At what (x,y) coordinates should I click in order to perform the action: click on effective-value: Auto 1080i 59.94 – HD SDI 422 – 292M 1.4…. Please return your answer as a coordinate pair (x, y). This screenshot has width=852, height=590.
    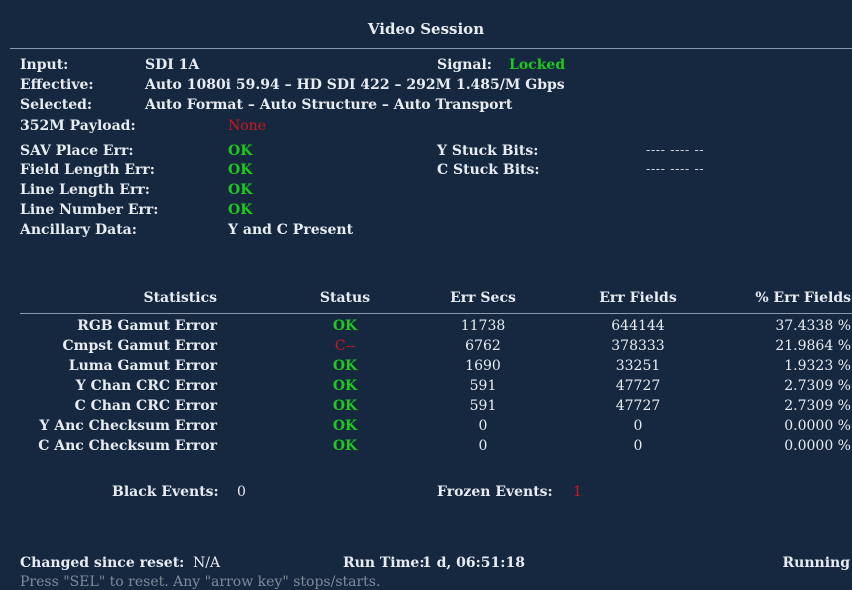
    Looking at the image, I should click on (355, 85).